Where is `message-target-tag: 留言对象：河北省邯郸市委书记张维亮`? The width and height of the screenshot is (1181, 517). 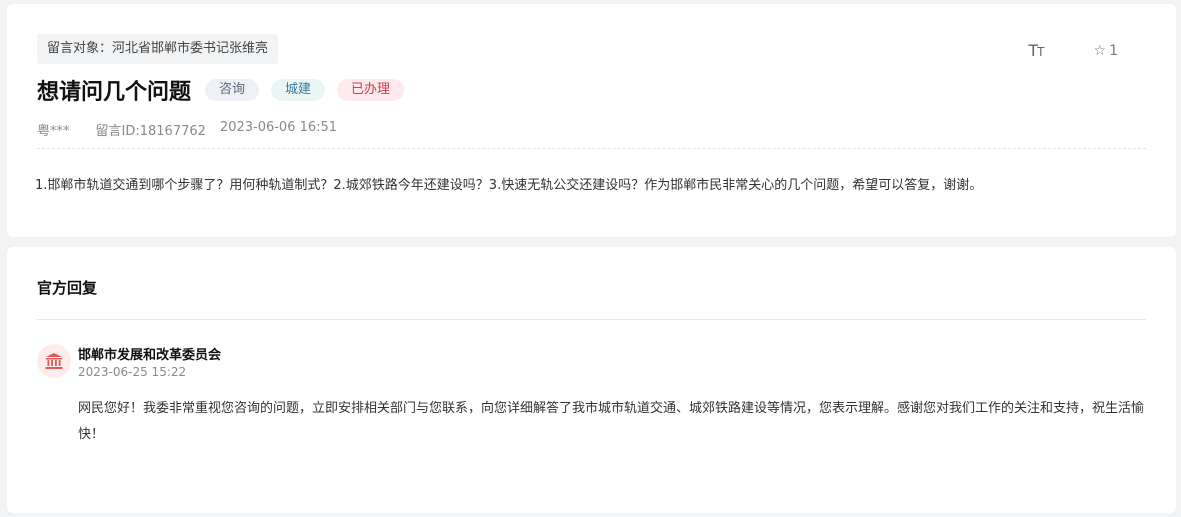 message-target-tag: 留言对象：河北省邯郸市委书记张维亮 is located at coordinates (158, 49).